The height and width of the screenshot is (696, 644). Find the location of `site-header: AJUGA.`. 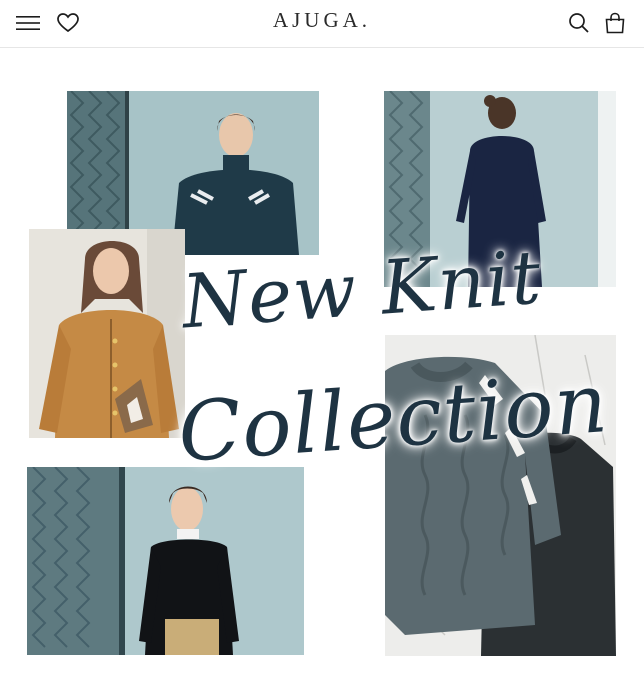

site-header: AJUGA. is located at coordinates (322, 24).